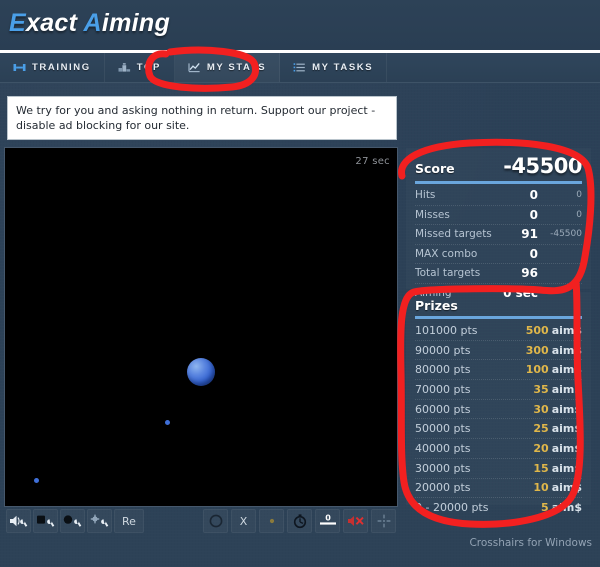 The image size is (600, 567). Describe the element at coordinates (443, 488) in the screenshot. I see `prize-row-threshold: 20000 pts` at that location.